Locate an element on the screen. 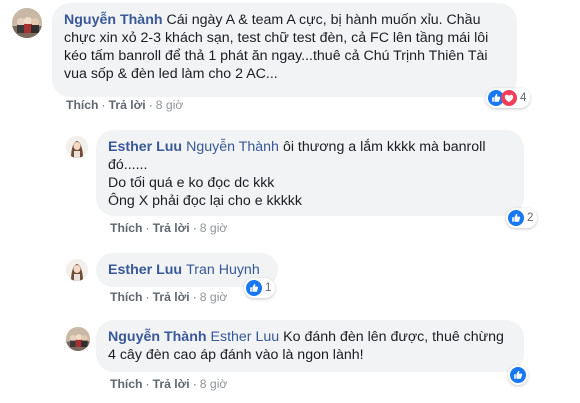 The height and width of the screenshot is (403, 580). reaction-summary: 1 is located at coordinates (260, 288).